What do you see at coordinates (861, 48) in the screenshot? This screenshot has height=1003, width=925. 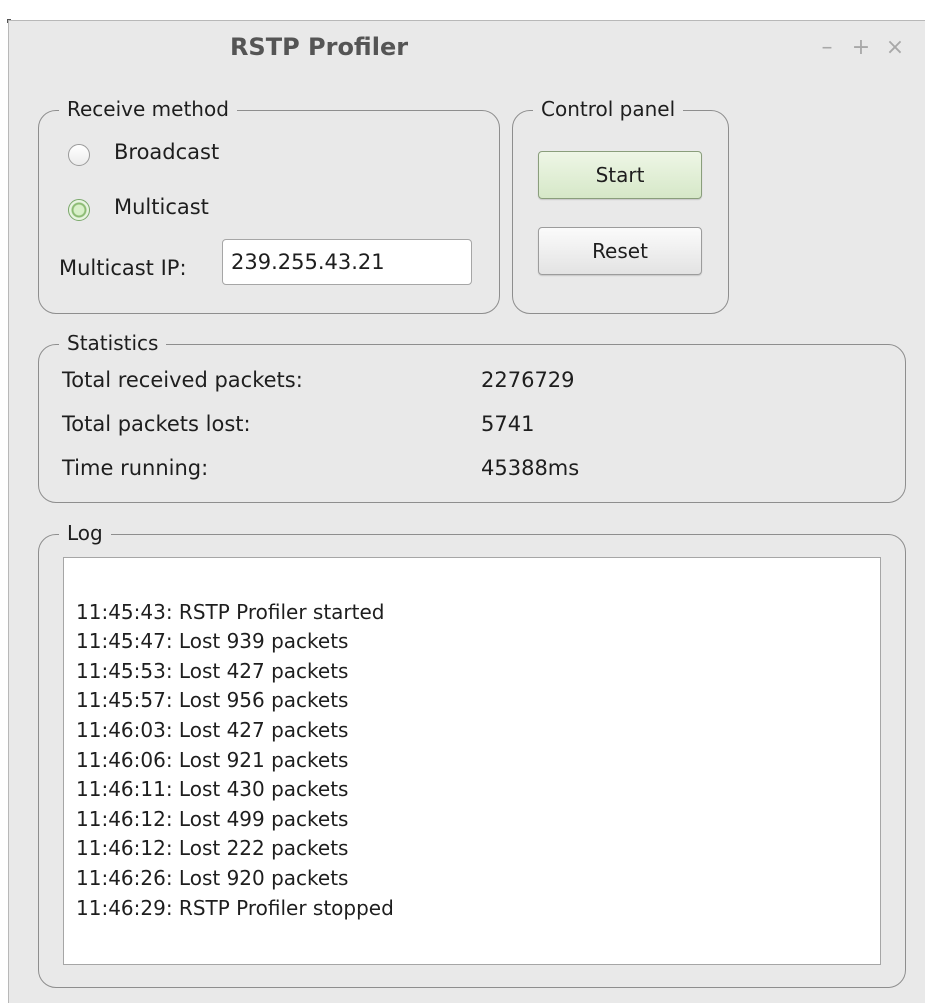 I see `maximize-icon: +` at bounding box center [861, 48].